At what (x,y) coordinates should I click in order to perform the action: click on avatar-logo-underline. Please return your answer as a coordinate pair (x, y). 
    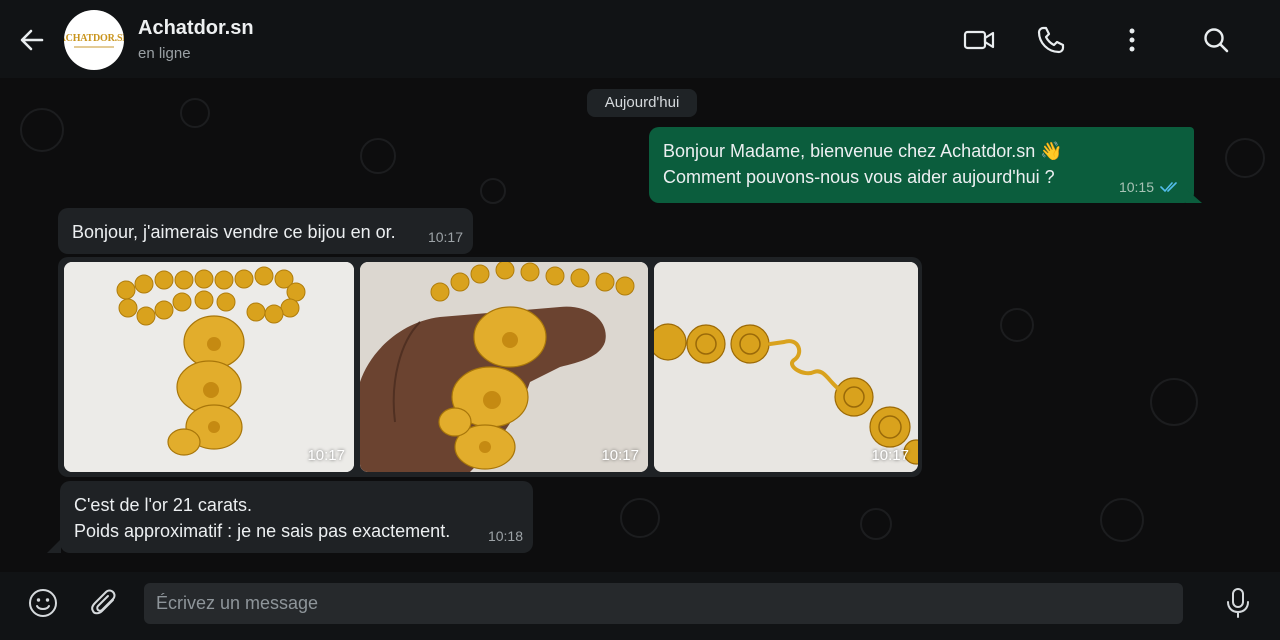
    Looking at the image, I should click on (94, 46).